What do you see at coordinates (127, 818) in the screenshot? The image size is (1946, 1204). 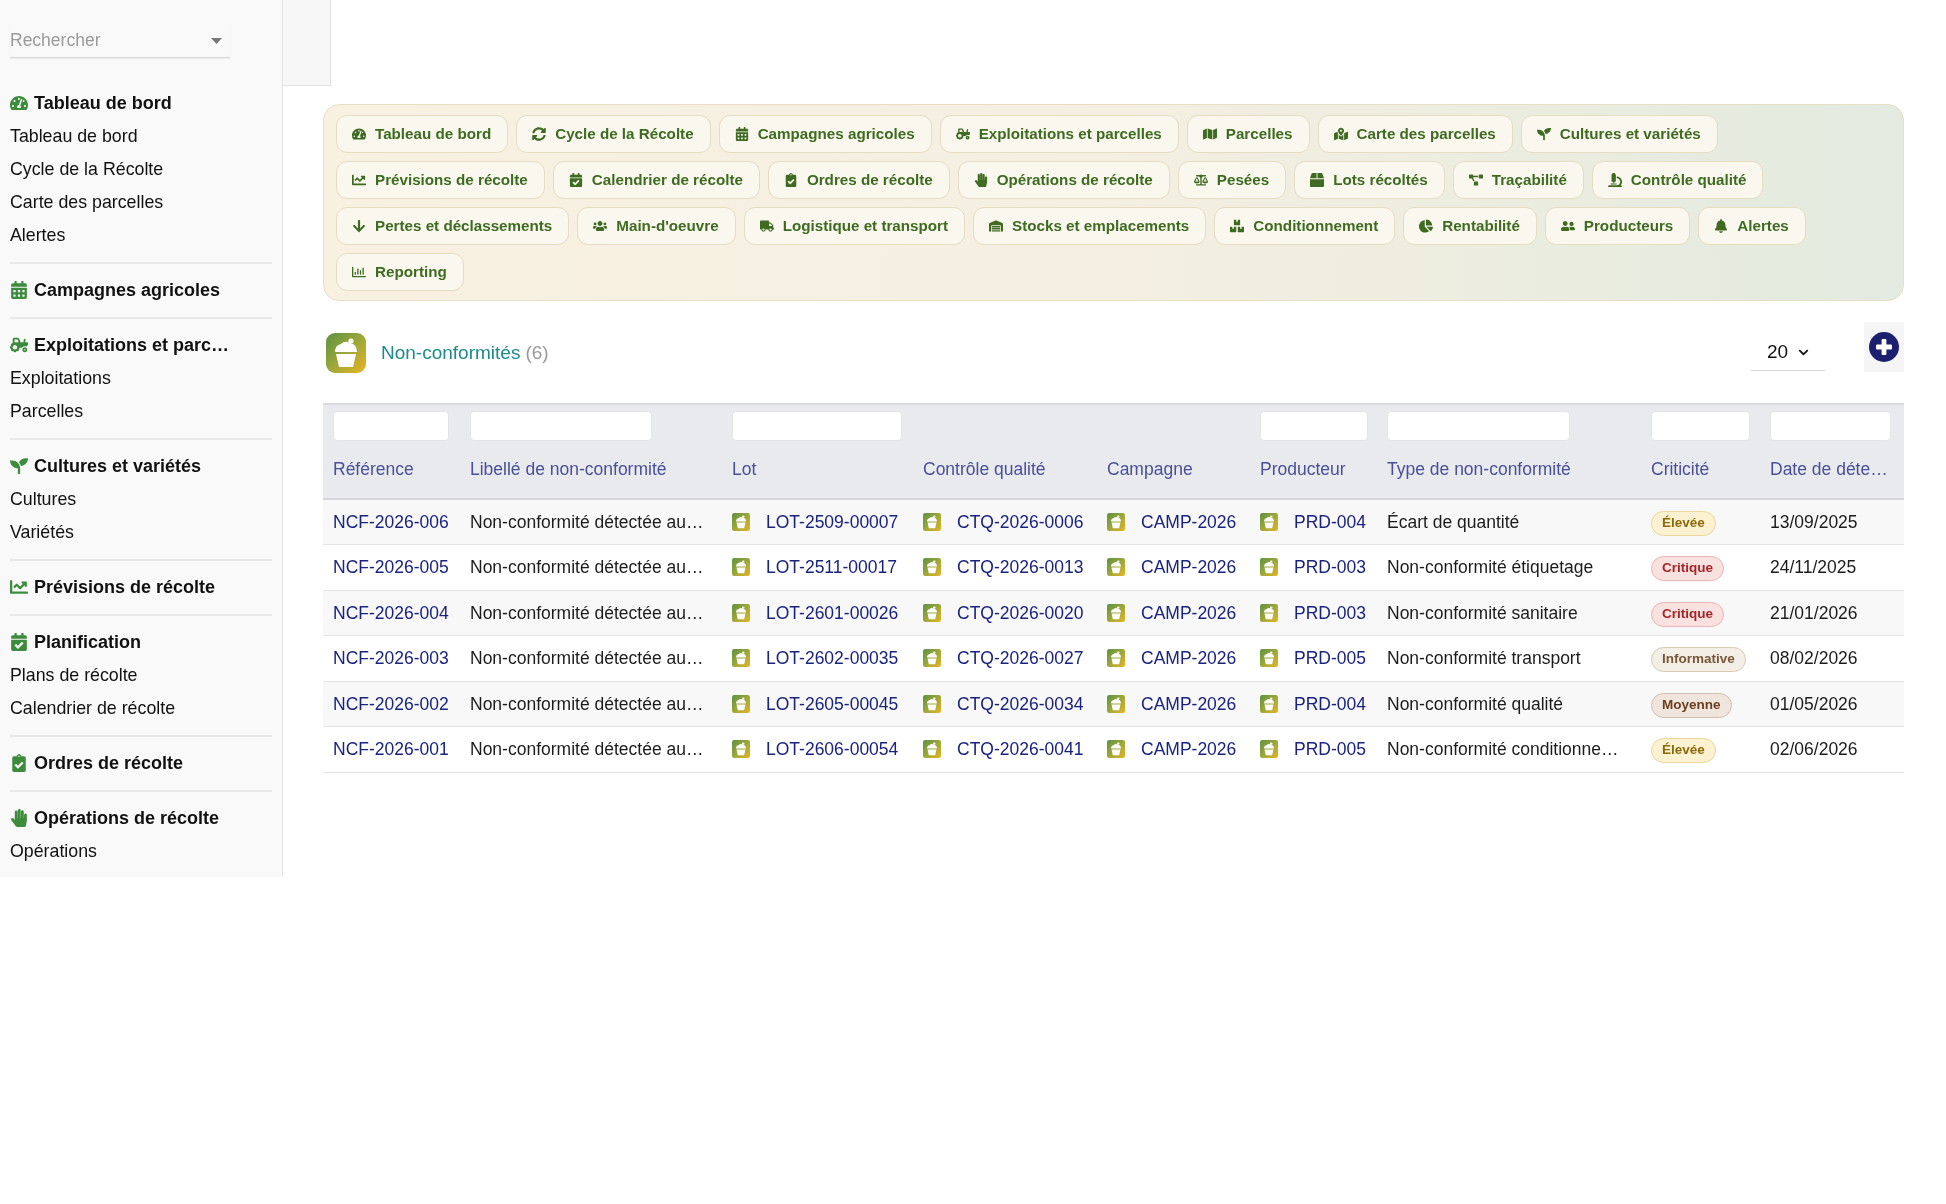 I see `section-header: Opérations de récolte` at bounding box center [127, 818].